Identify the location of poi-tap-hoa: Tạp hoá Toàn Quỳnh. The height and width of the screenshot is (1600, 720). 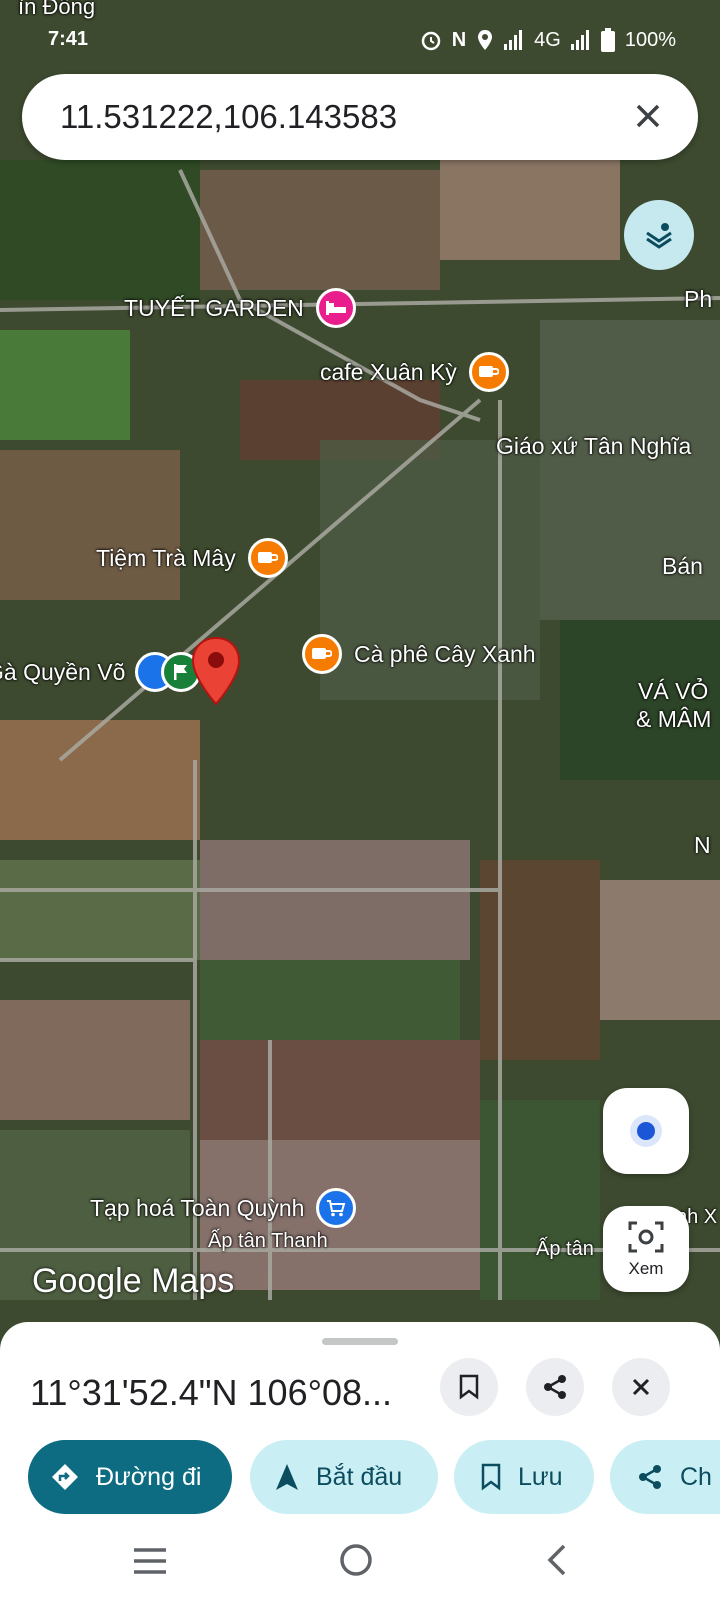
(223, 1208).